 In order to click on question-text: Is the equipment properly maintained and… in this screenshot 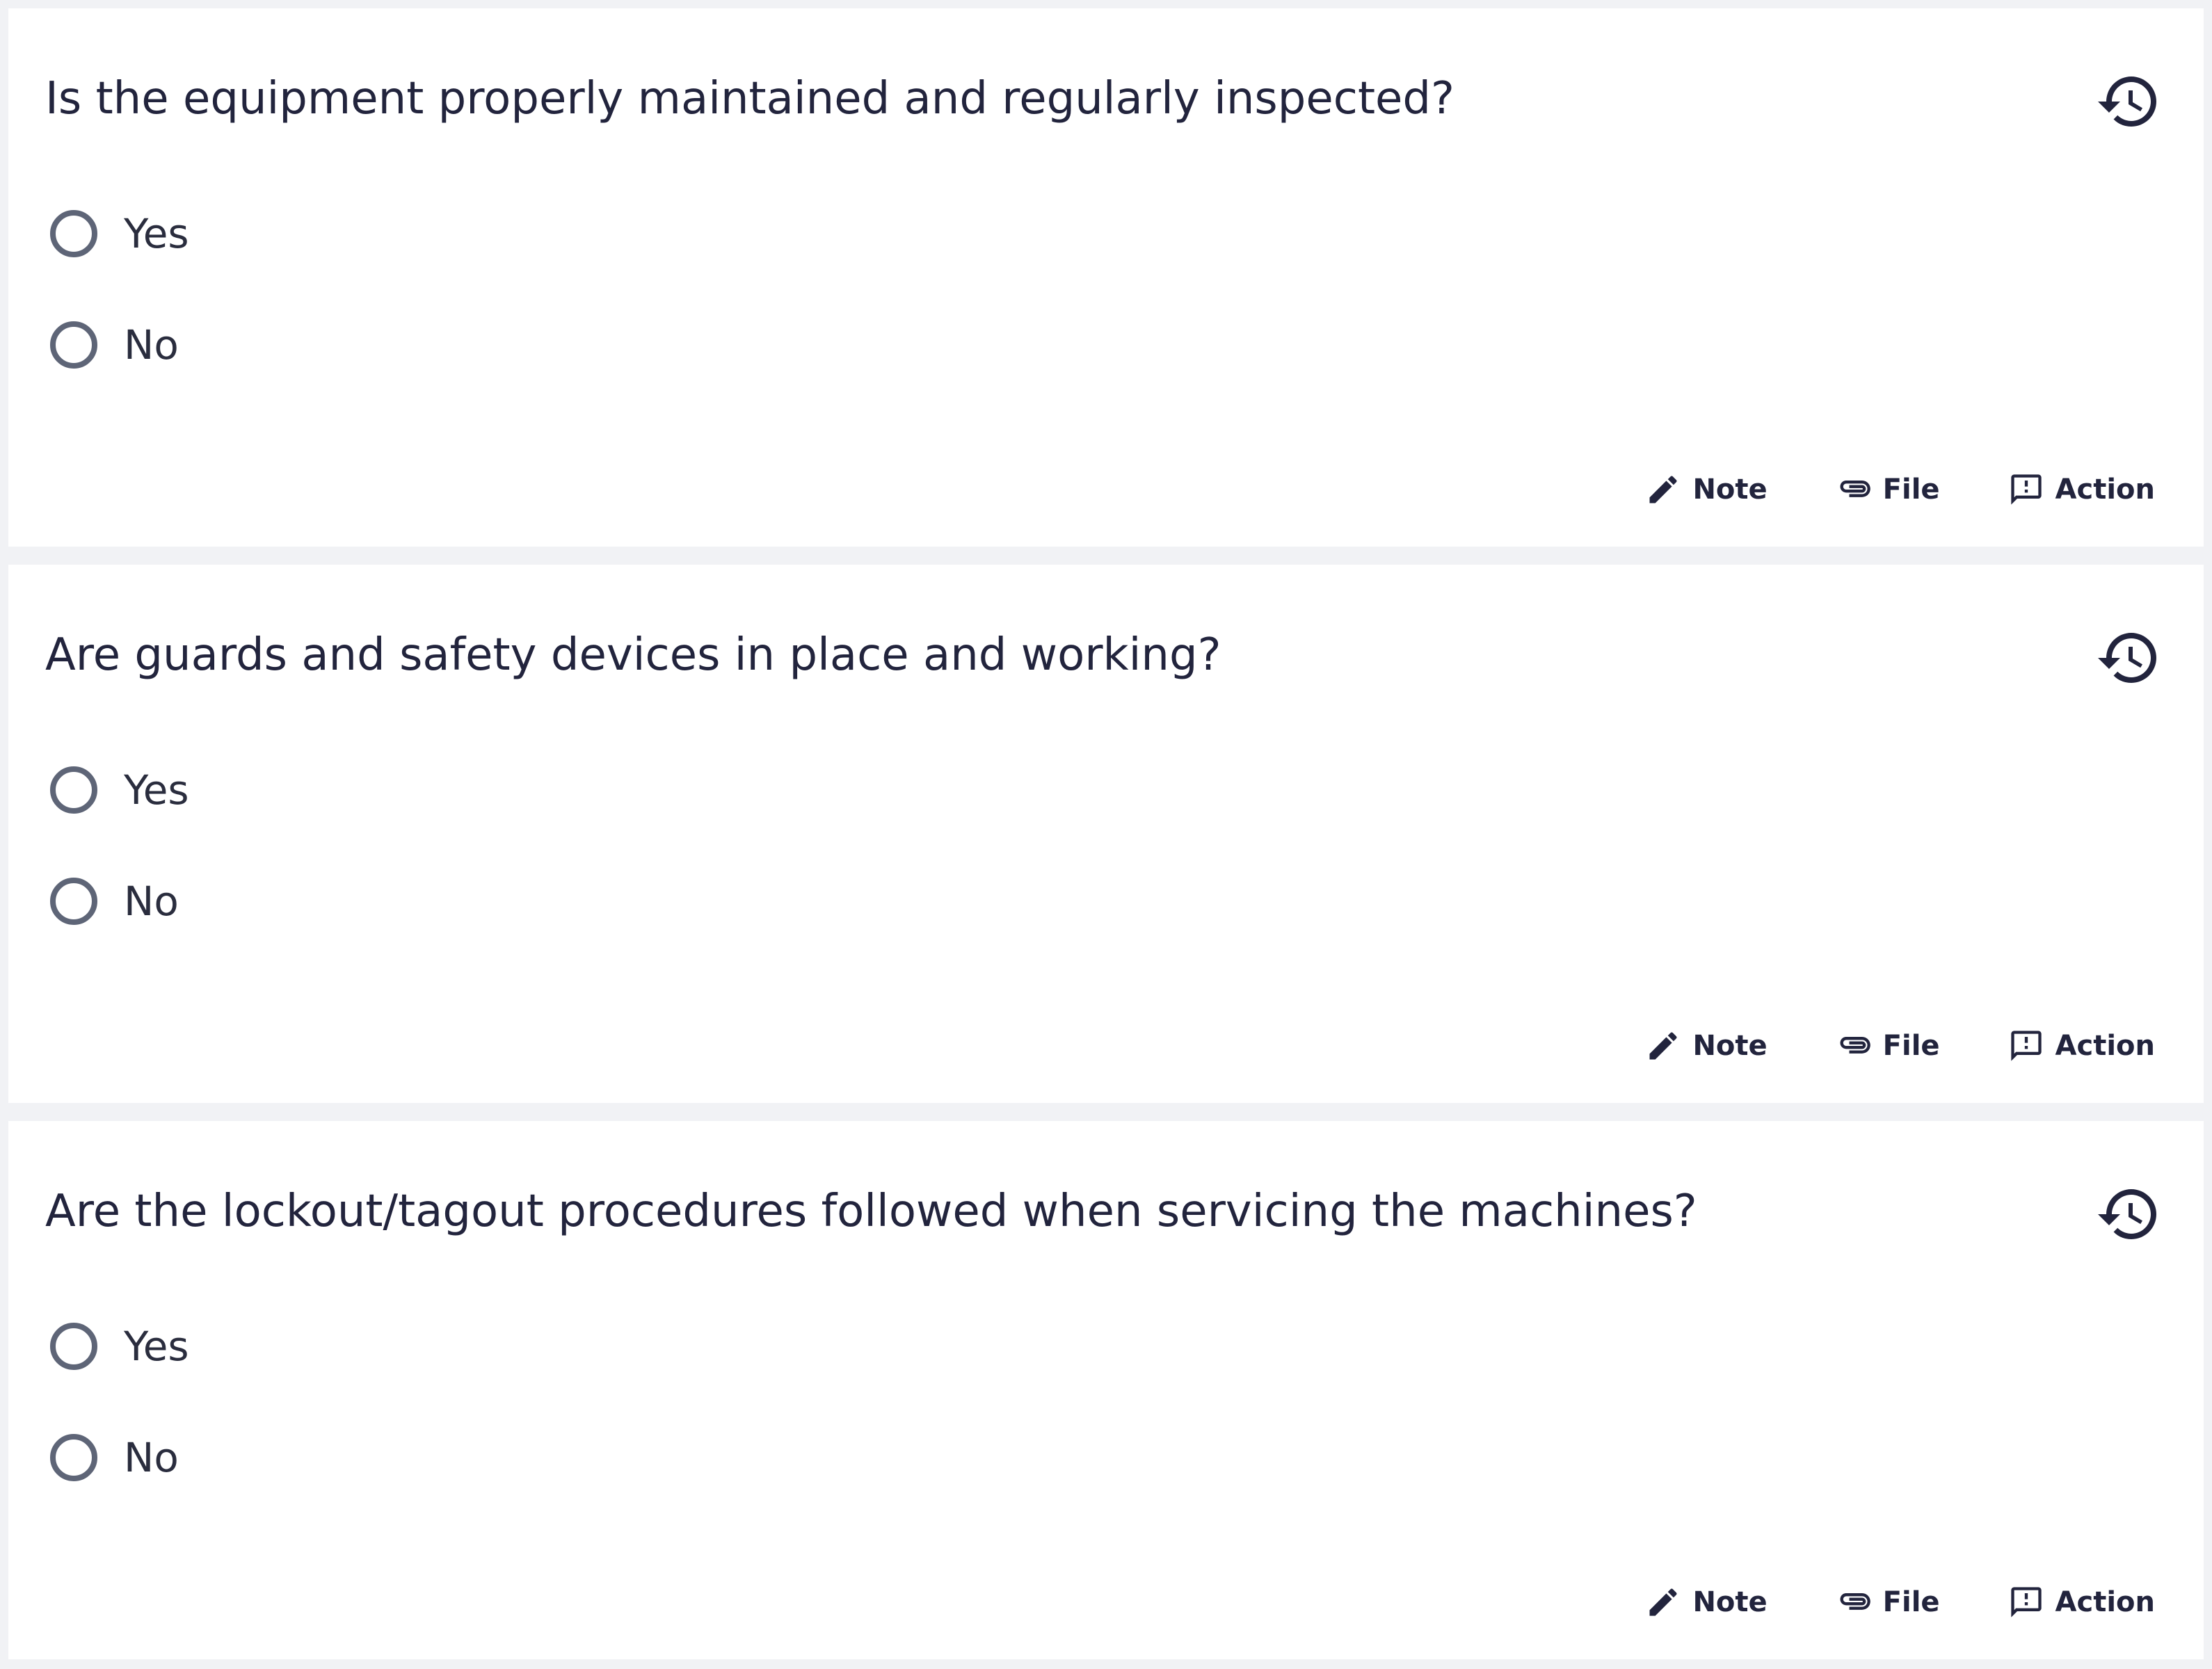, I will do `click(749, 99)`.